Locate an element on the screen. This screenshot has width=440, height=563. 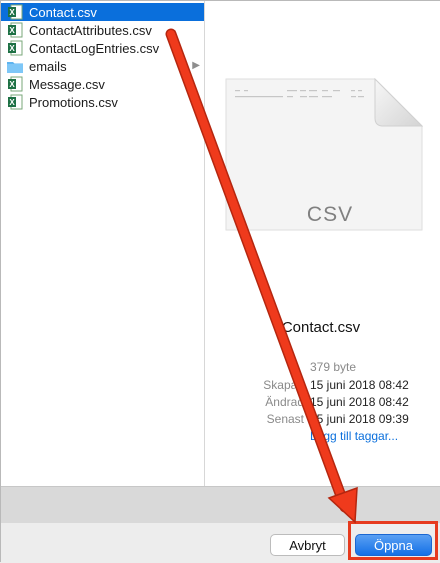
file-item-message: X Message.csv is located at coordinates (102, 84).